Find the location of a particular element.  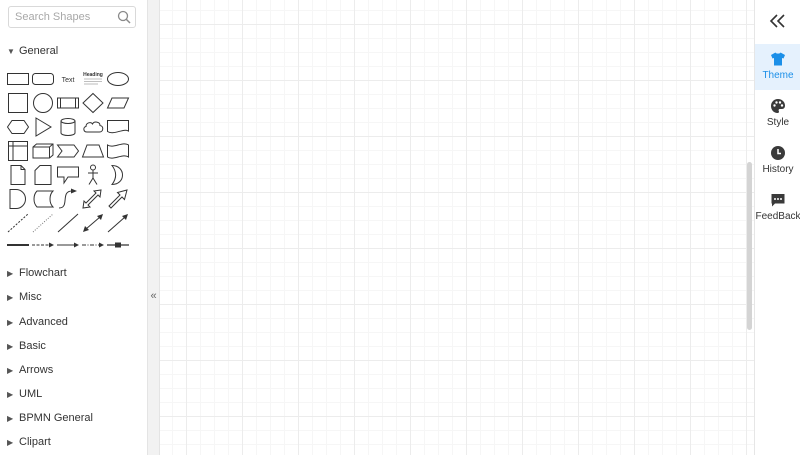

document-shape is located at coordinates (118, 127).